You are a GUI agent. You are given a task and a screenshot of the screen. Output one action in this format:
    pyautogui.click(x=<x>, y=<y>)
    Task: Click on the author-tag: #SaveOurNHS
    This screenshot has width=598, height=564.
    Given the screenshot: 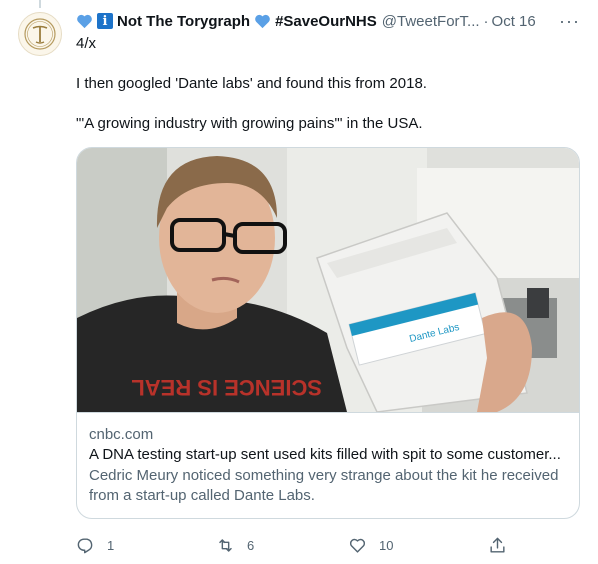 What is the action you would take?
    pyautogui.click(x=326, y=21)
    